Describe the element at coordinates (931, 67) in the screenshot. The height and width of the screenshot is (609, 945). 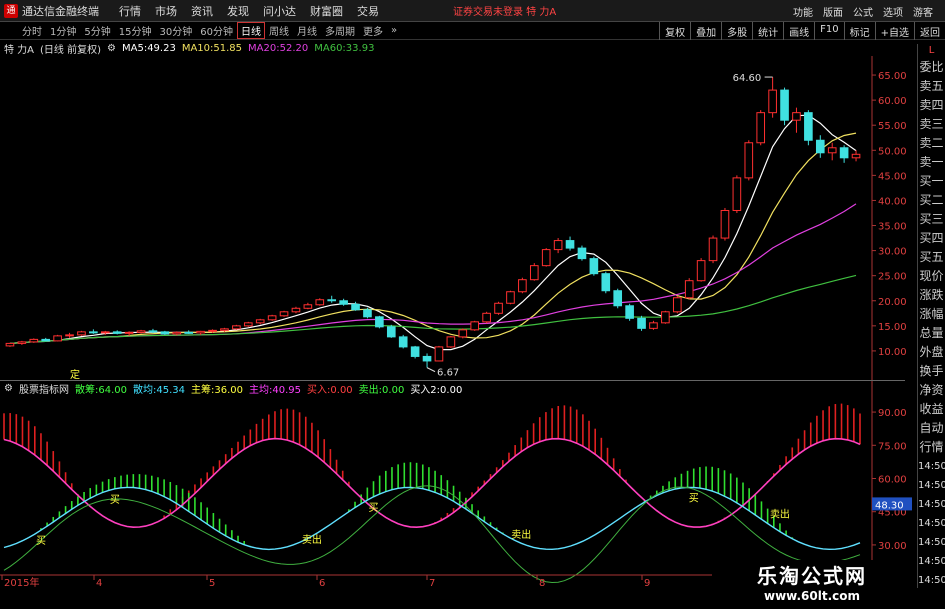
I see `sidebar-item: 委比` at that location.